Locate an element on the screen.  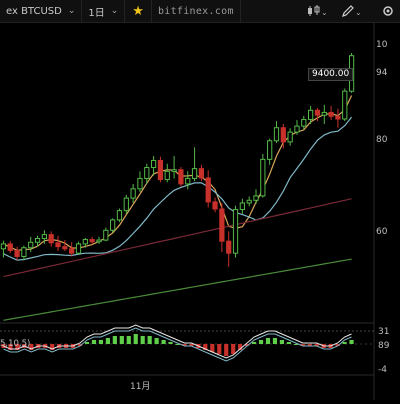
settings-icon is located at coordinates (388, 11).